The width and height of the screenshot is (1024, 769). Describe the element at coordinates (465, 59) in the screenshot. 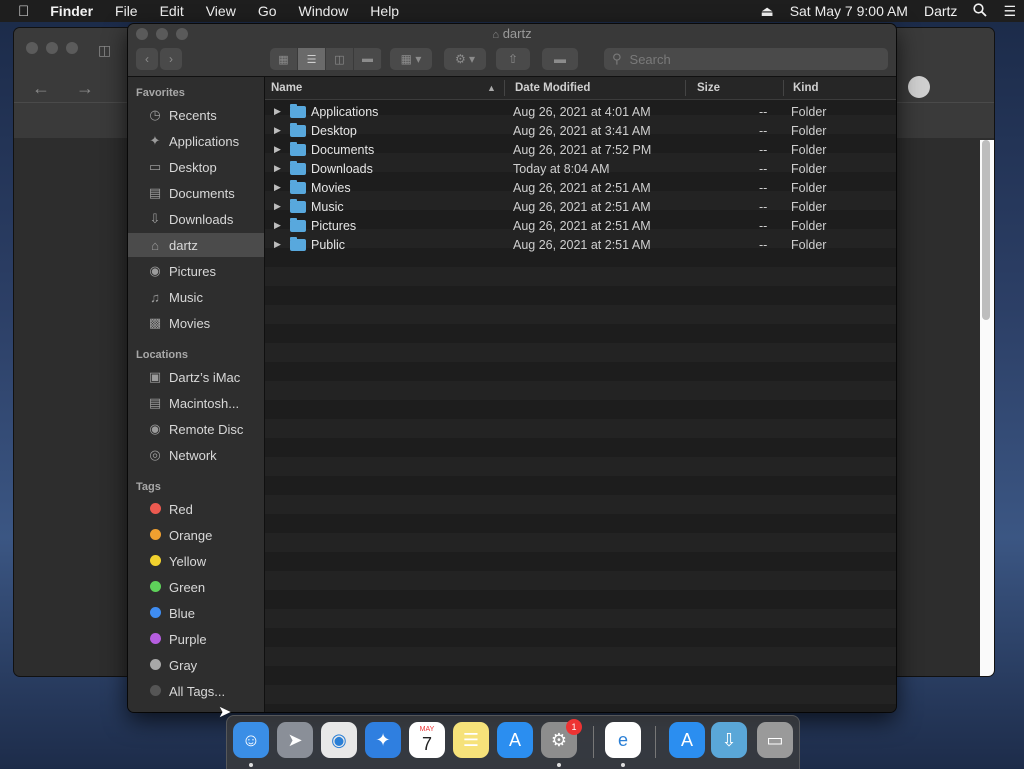

I see `action-gear-button: ⚙ ▾` at that location.